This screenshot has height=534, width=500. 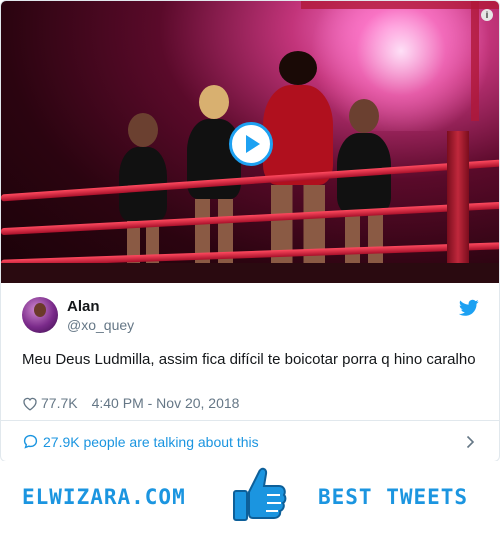 What do you see at coordinates (393, 497) in the screenshot?
I see `best-tweets-text: BEST TWEETS` at bounding box center [393, 497].